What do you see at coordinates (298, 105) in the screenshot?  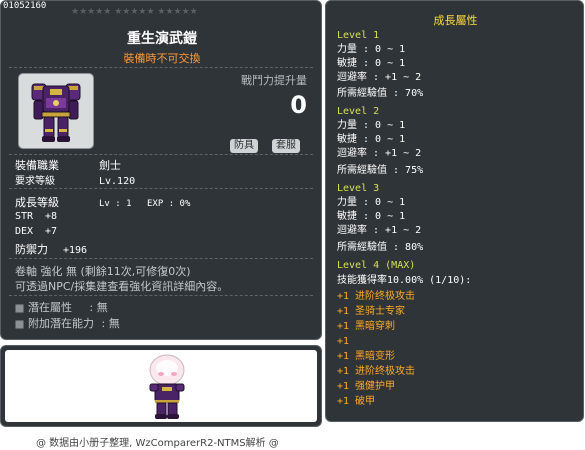 I see `power-increase-value: 0` at bounding box center [298, 105].